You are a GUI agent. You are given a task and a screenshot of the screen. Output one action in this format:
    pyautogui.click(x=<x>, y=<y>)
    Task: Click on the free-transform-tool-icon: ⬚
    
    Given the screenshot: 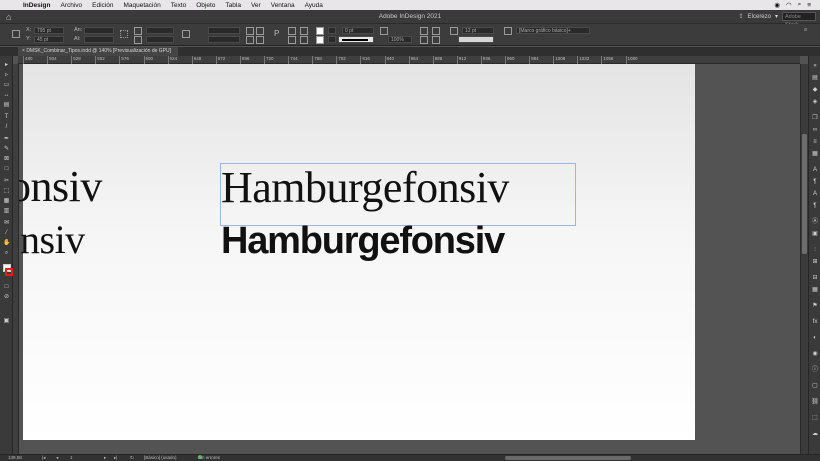 What is the action you would take?
    pyautogui.click(x=6, y=191)
    